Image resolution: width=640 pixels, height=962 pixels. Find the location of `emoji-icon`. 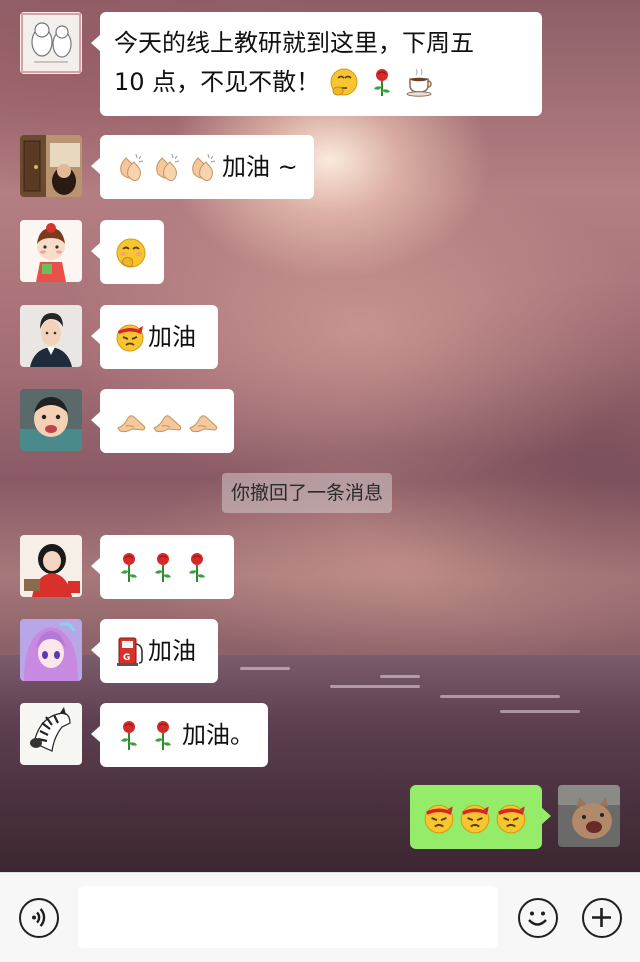

emoji-icon is located at coordinates (538, 918).